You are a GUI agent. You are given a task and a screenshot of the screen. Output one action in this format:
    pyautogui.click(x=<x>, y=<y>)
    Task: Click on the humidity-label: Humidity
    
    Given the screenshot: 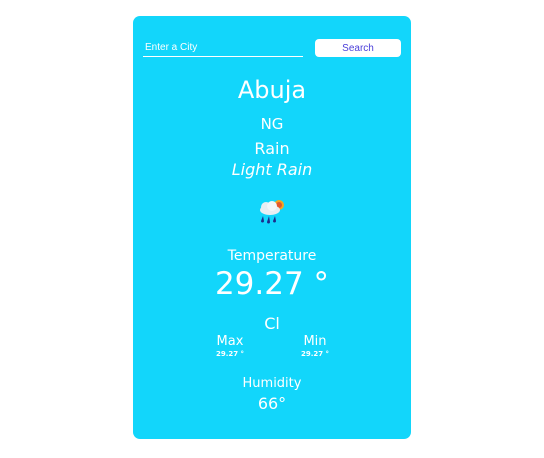 What is the action you would take?
    pyautogui.click(x=272, y=383)
    